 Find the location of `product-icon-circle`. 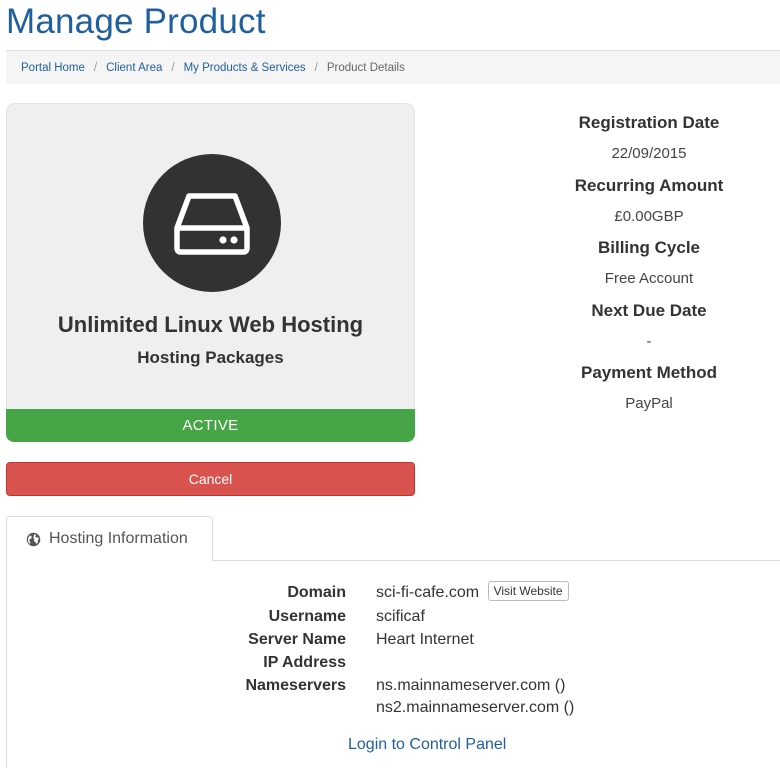

product-icon-circle is located at coordinates (212, 223).